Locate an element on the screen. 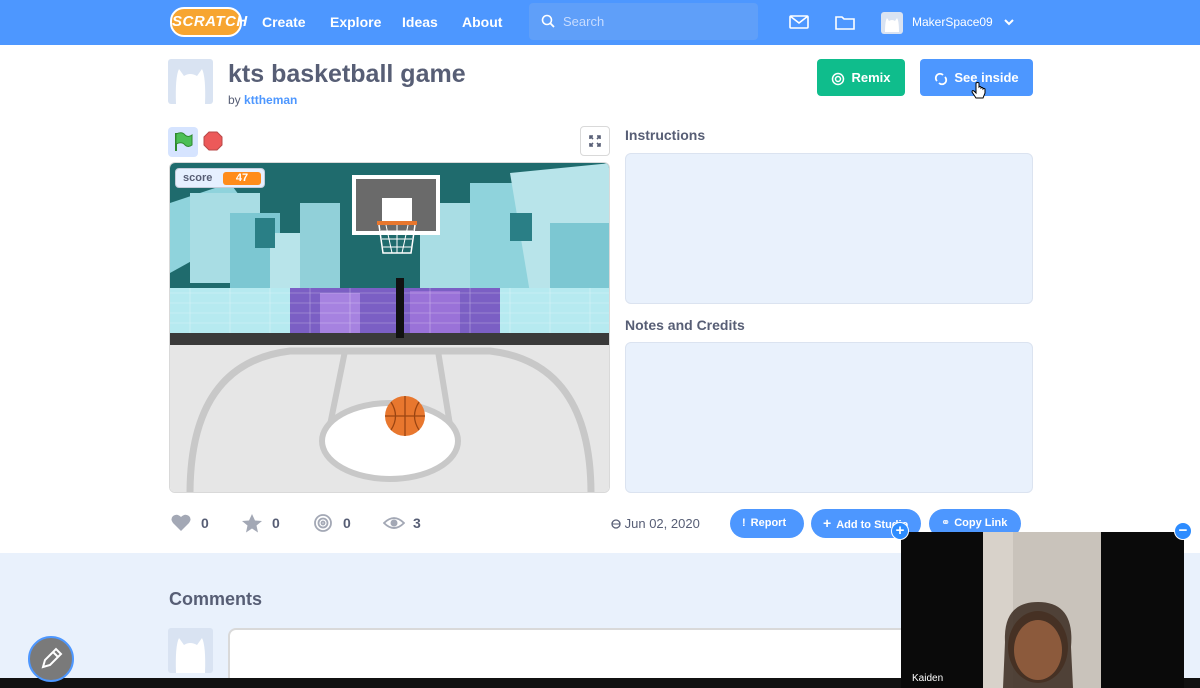 Image resolution: width=1200 pixels, height=688 pixels. user-avatar is located at coordinates (892, 23).